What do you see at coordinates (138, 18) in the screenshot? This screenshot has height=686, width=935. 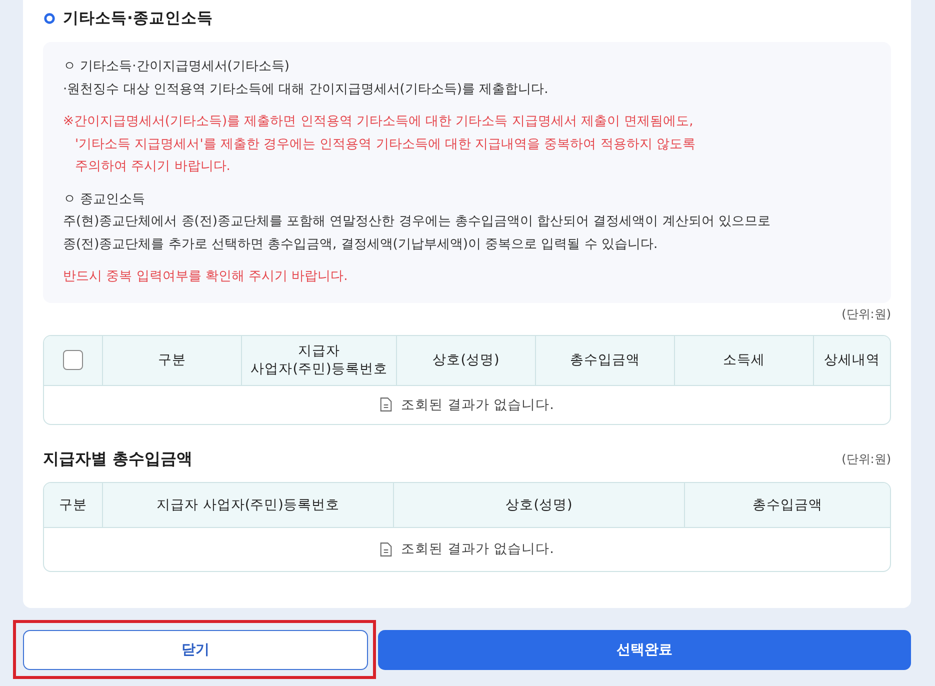 I see `section-title: 기타소득·종교인소득` at bounding box center [138, 18].